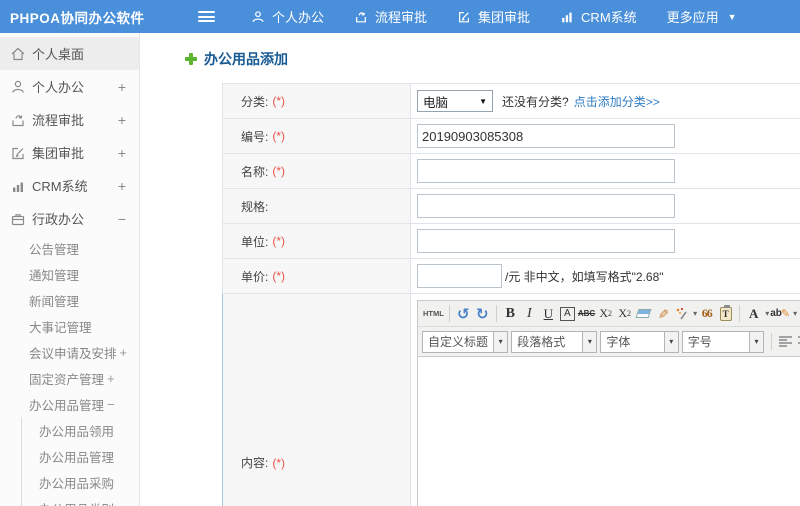 This screenshot has height=506, width=800. I want to click on nav-item-label: 流程审批, so click(401, 17).